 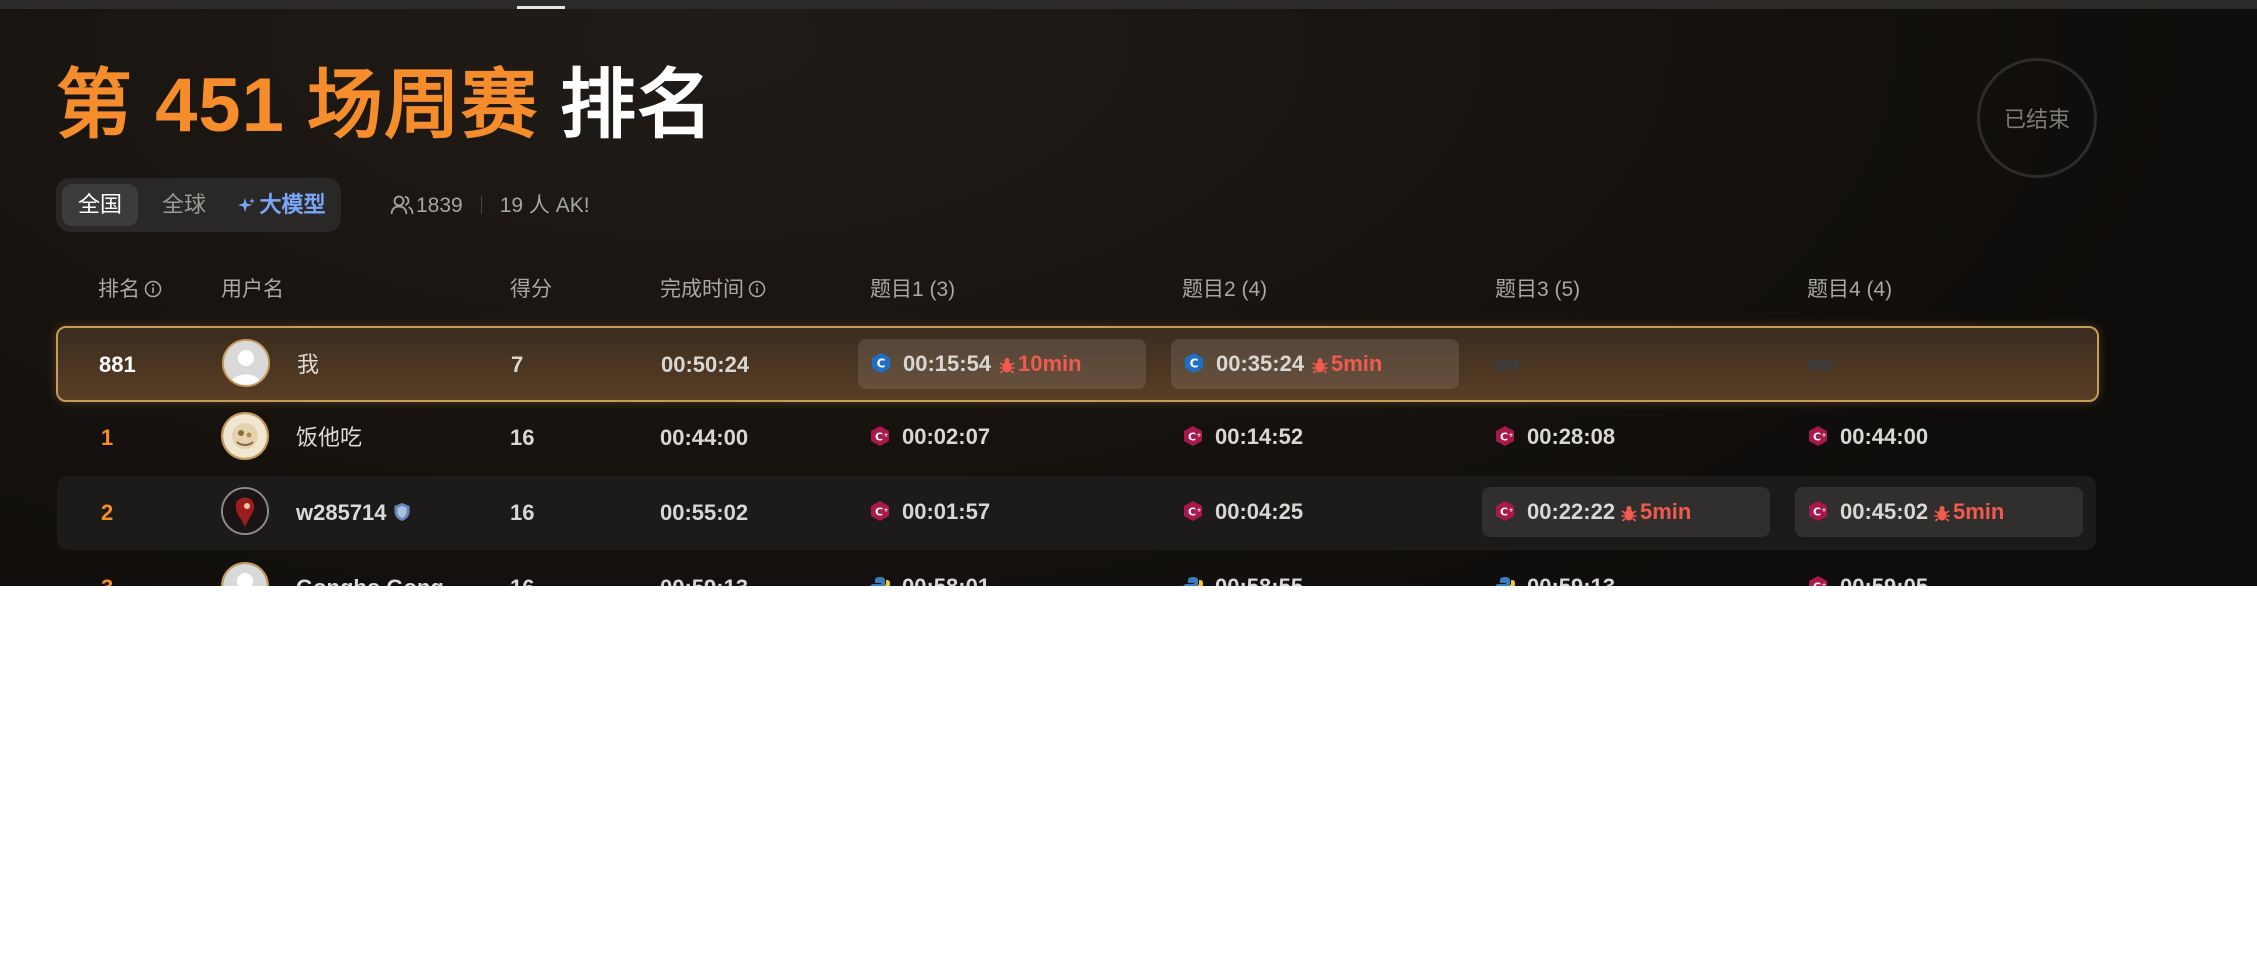 What do you see at coordinates (705, 364) in the screenshot?
I see `finish-time: 00:50:24` at bounding box center [705, 364].